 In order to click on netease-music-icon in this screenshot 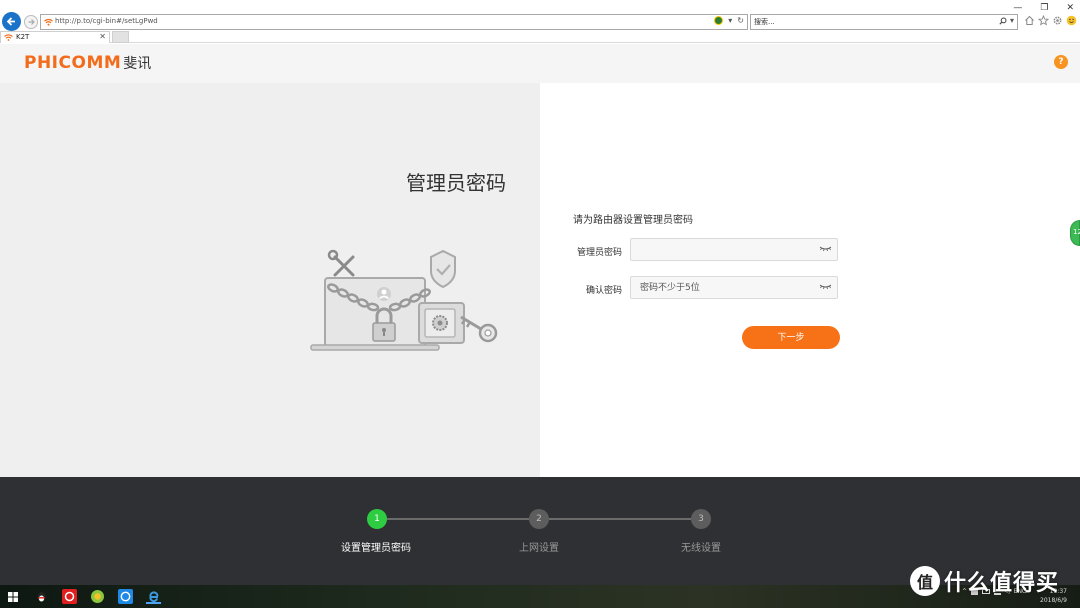, I will do `click(69, 596)`.